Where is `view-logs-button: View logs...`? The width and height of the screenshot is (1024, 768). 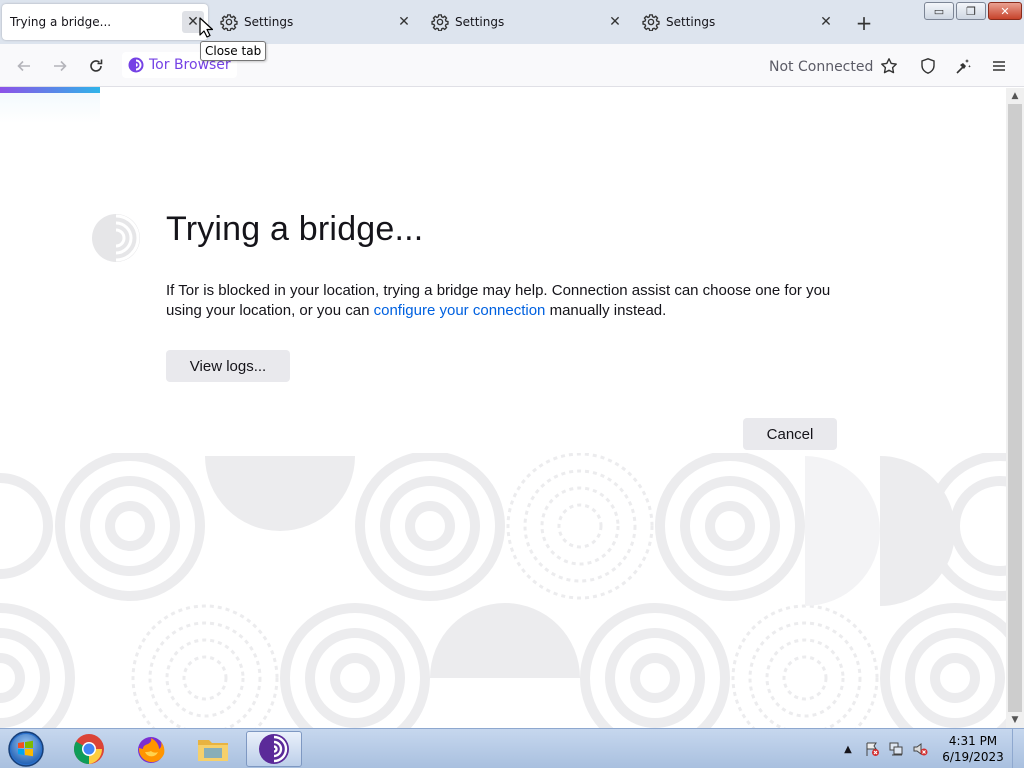
view-logs-button: View logs... is located at coordinates (228, 366).